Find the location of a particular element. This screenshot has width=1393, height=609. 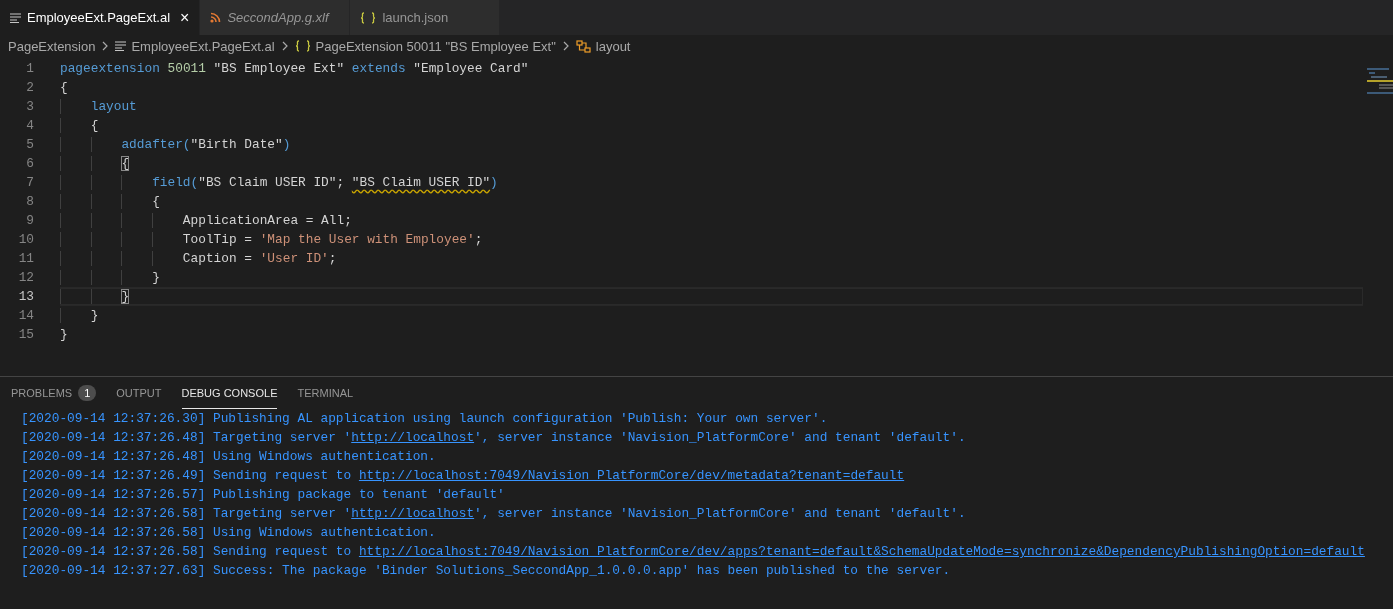

console-line: [2020-09-14 12:37:26.49] Sending request to http://localhost:7049/Navision_PlatformCore/dev/metadata?tenant=default is located at coordinates (463, 476).